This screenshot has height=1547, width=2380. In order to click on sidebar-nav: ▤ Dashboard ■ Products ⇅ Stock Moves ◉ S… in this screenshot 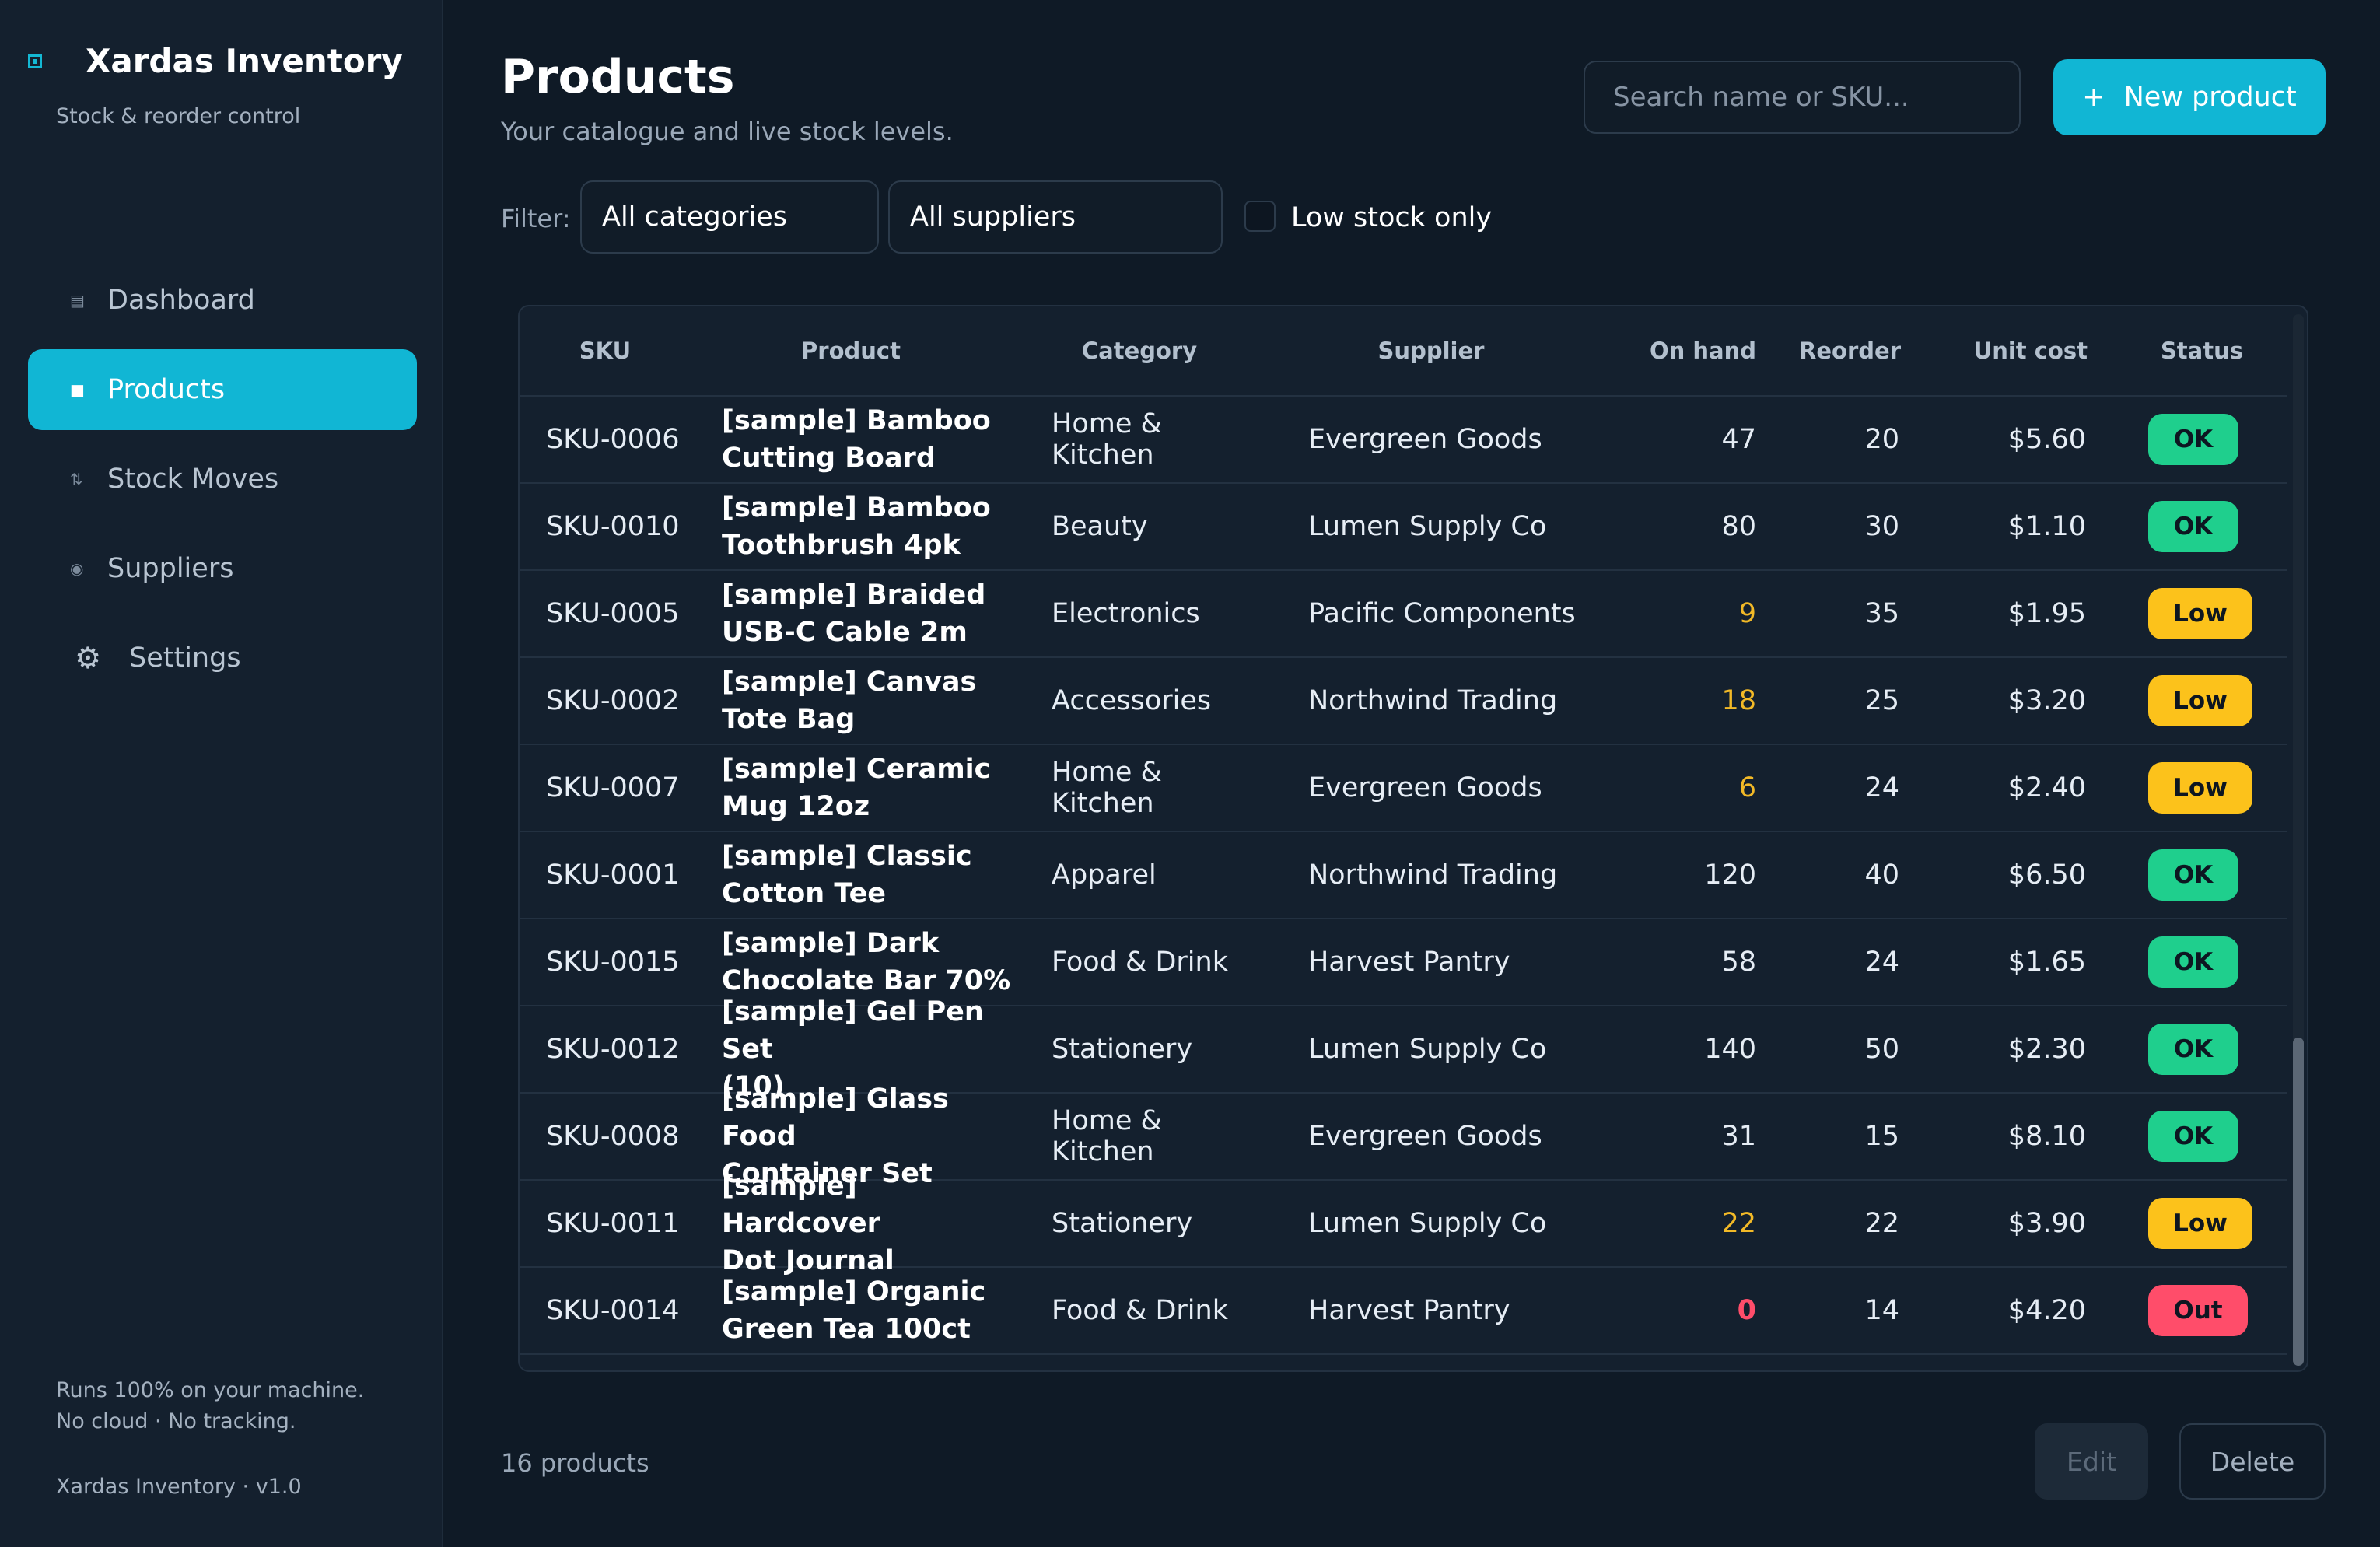, I will do `click(223, 484)`.